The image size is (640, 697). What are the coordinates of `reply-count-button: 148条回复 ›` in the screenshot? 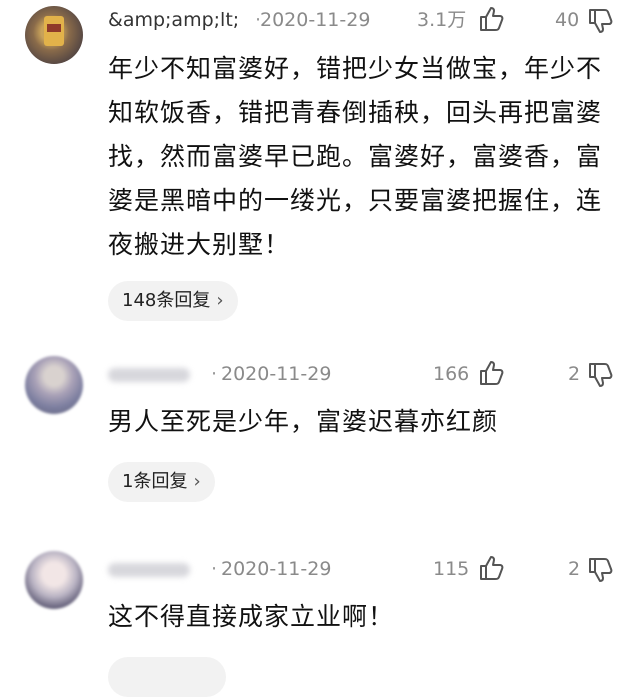 It's located at (173, 301).